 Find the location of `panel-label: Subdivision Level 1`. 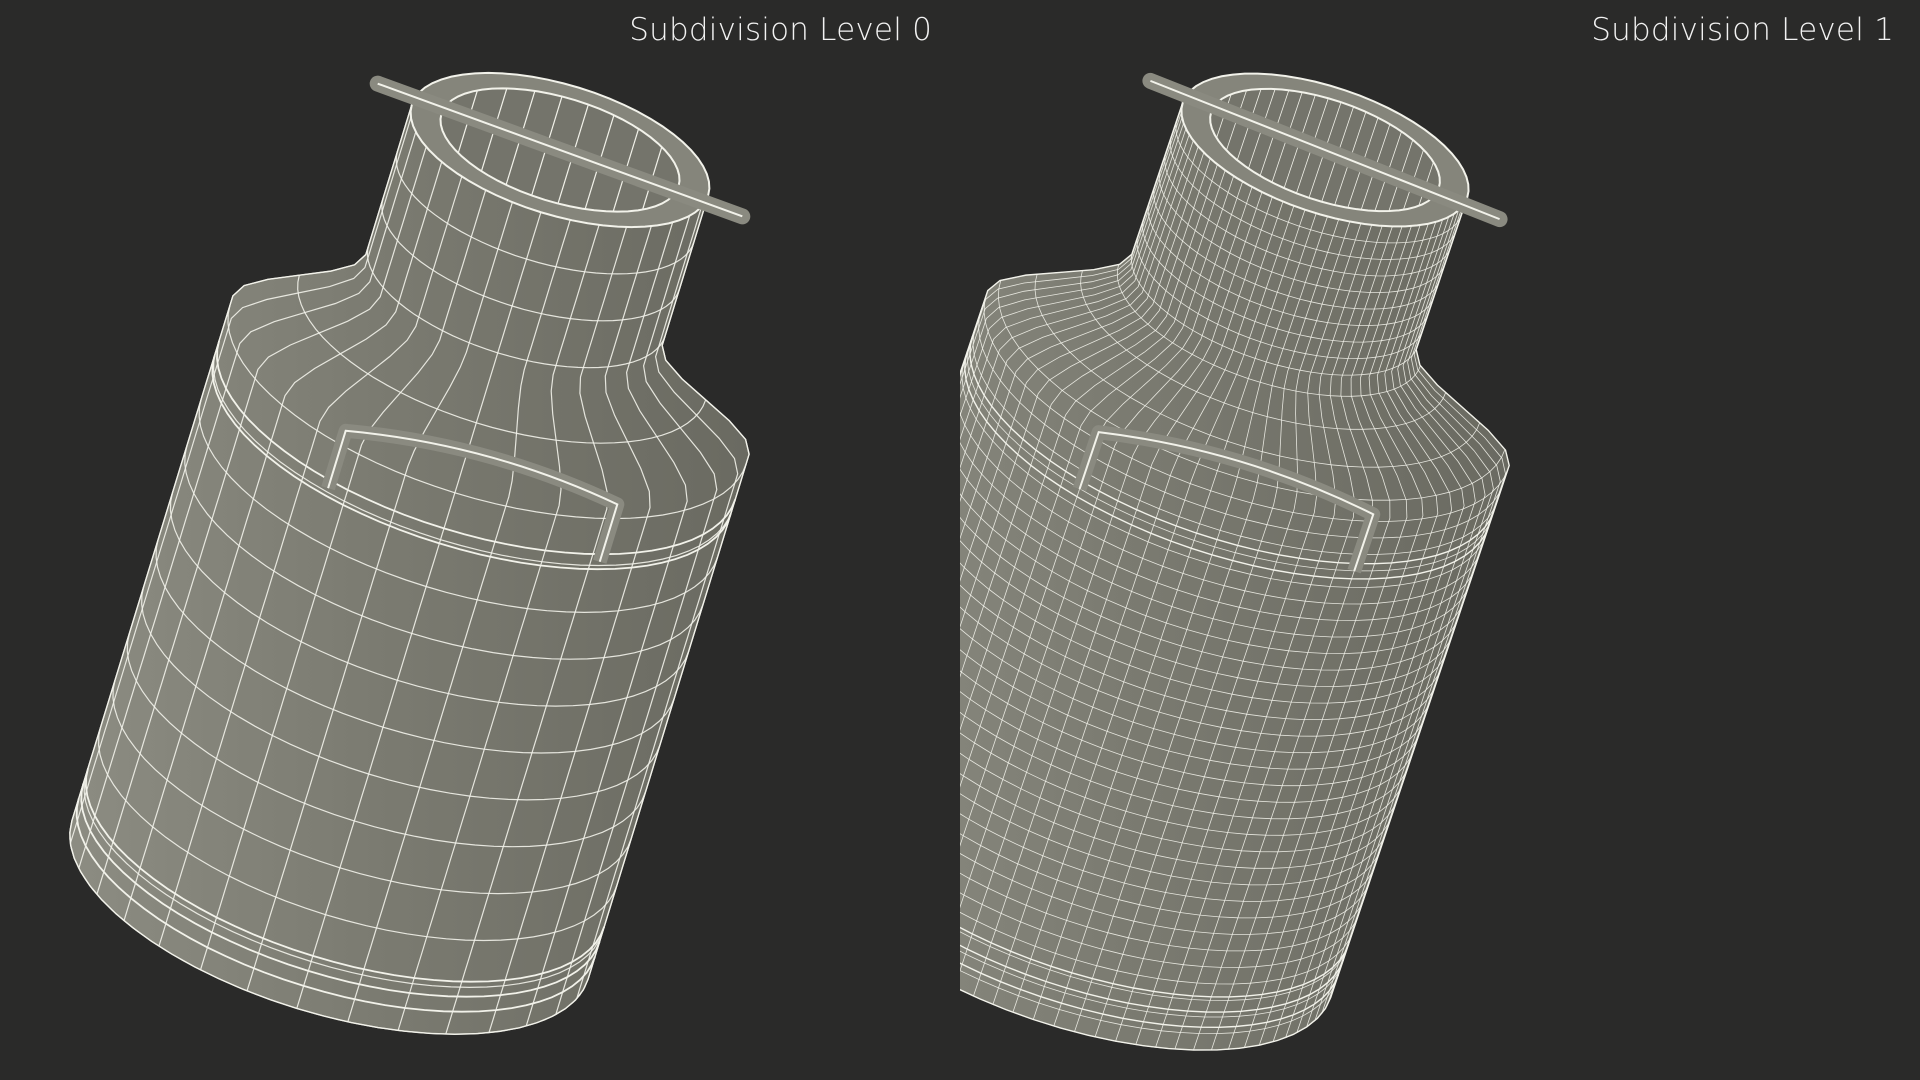

panel-label: Subdivision Level 1 is located at coordinates (1742, 30).